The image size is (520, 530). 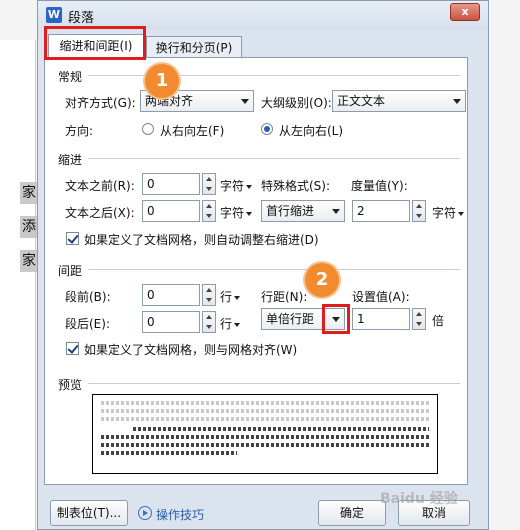 What do you see at coordinates (70, 385) in the screenshot?
I see `preview-section-title: 预览` at bounding box center [70, 385].